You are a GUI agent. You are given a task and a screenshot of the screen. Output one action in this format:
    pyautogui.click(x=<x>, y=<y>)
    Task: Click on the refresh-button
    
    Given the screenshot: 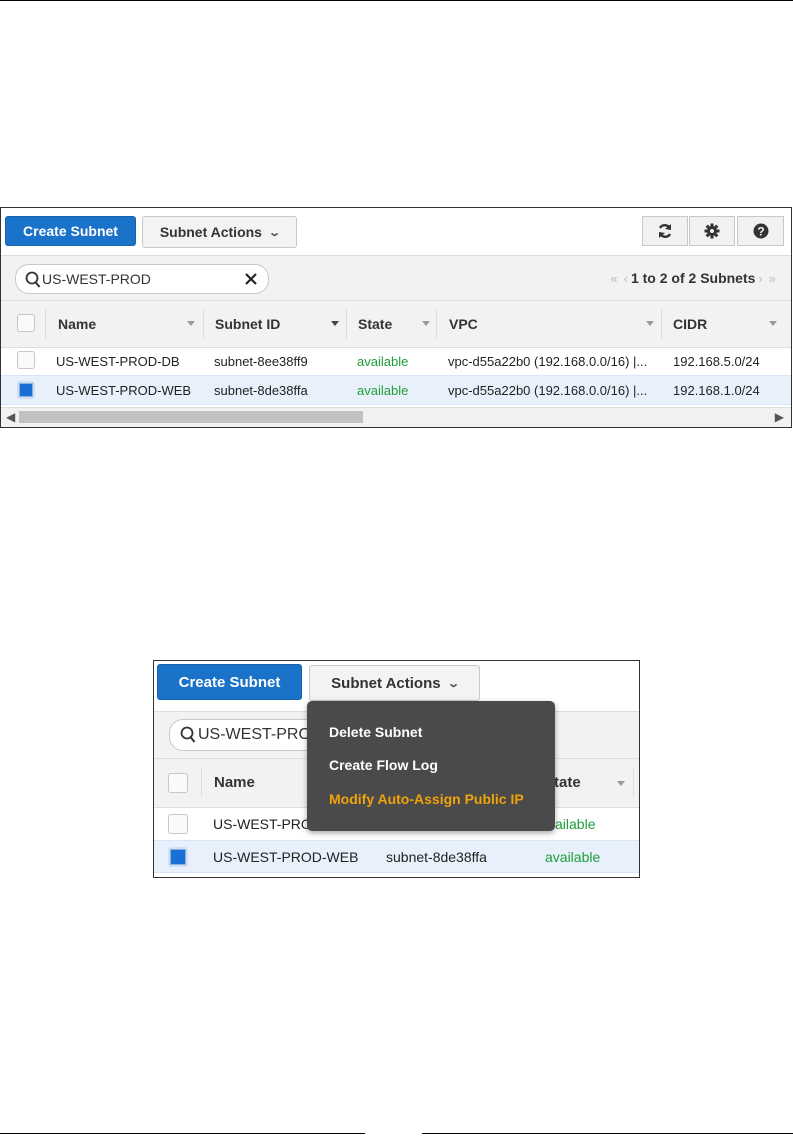 What is the action you would take?
    pyautogui.click(x=665, y=231)
    